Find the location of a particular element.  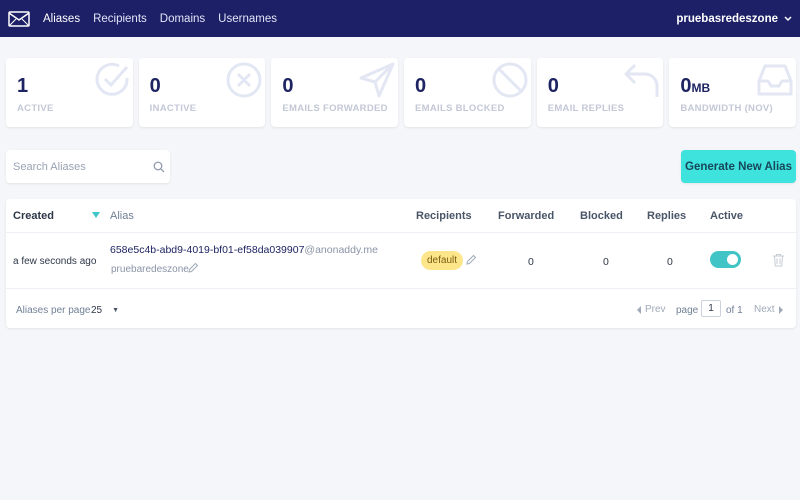

stat-label: ACTIVE is located at coordinates (35, 108).